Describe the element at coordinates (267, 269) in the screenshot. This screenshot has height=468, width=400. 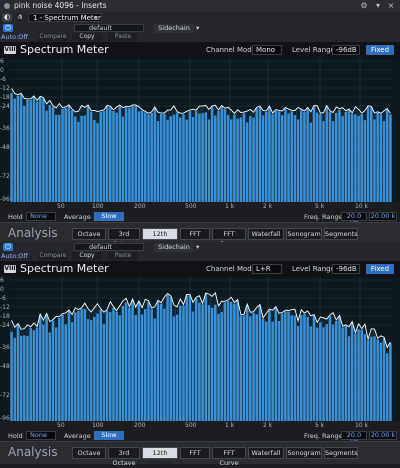
I see `channel-mode-select: L+R` at that location.